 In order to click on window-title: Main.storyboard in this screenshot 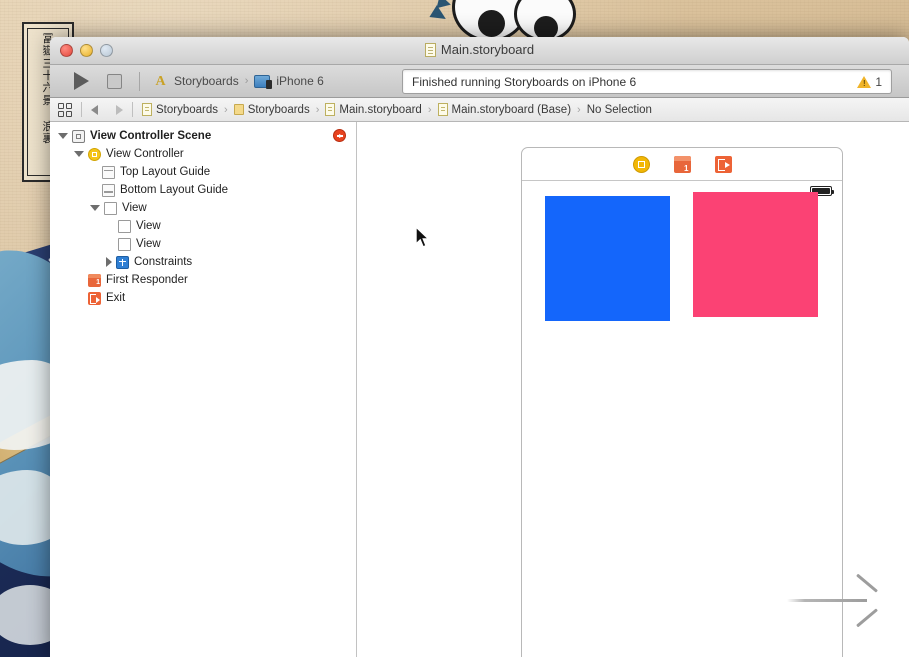, I will do `click(479, 49)`.